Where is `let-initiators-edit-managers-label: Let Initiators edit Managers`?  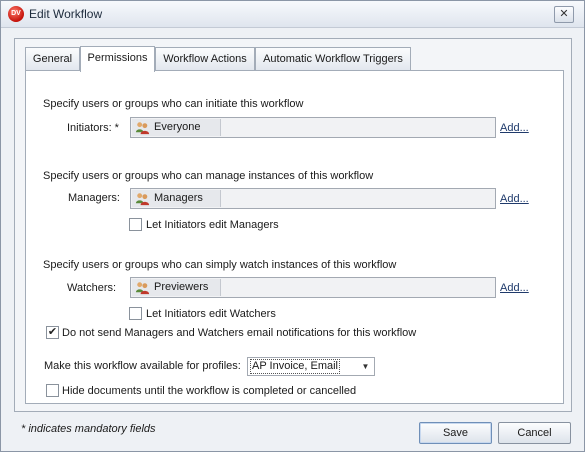 let-initiators-edit-managers-label: Let Initiators edit Managers is located at coordinates (212, 225).